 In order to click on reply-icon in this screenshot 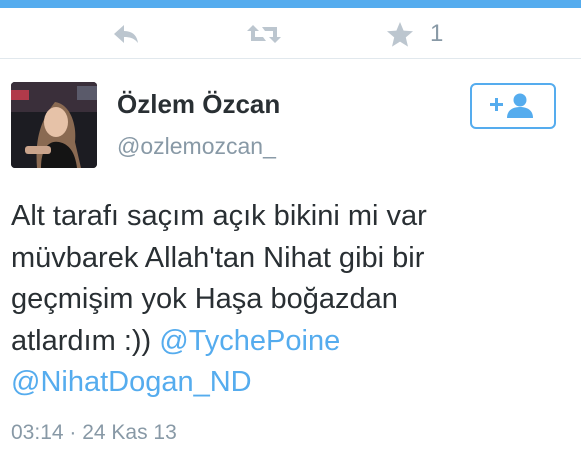, I will do `click(126, 34)`.